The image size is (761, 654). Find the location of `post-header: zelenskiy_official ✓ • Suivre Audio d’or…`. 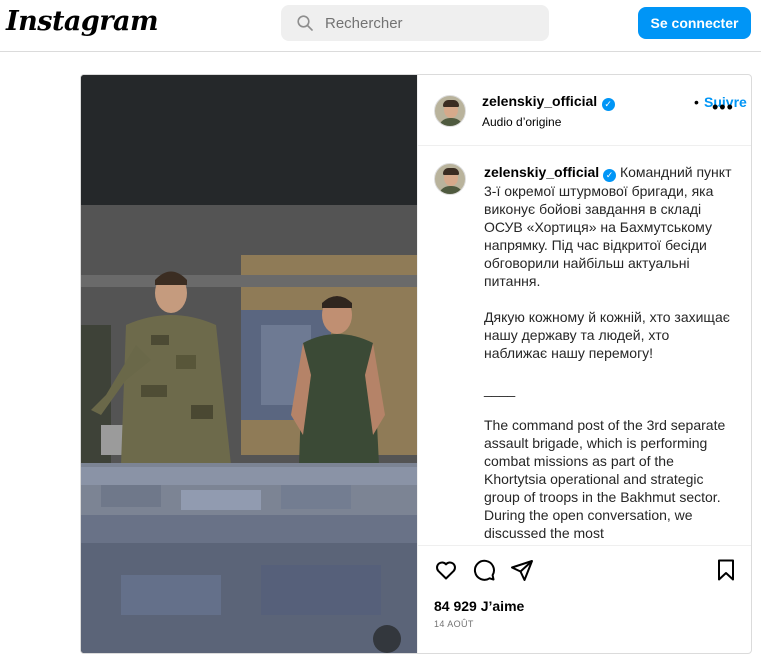

post-header: zelenskiy_official ✓ • Suivre Audio d’or… is located at coordinates (584, 110).